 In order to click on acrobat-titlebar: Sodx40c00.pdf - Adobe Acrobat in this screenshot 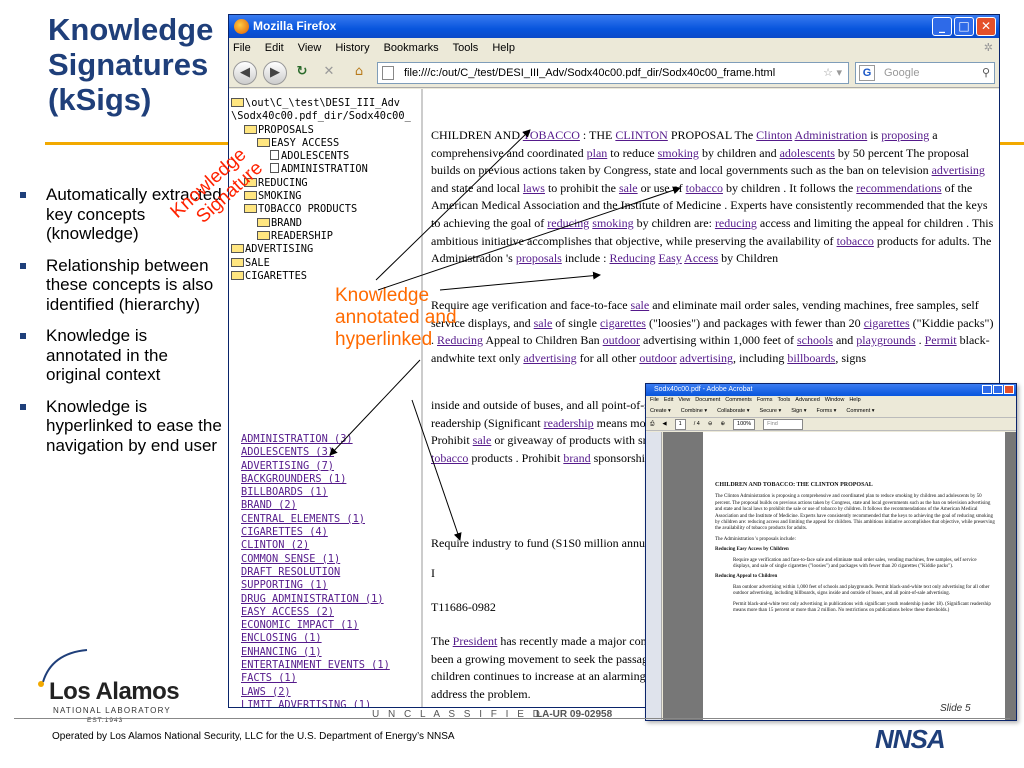, I will do `click(831, 390)`.